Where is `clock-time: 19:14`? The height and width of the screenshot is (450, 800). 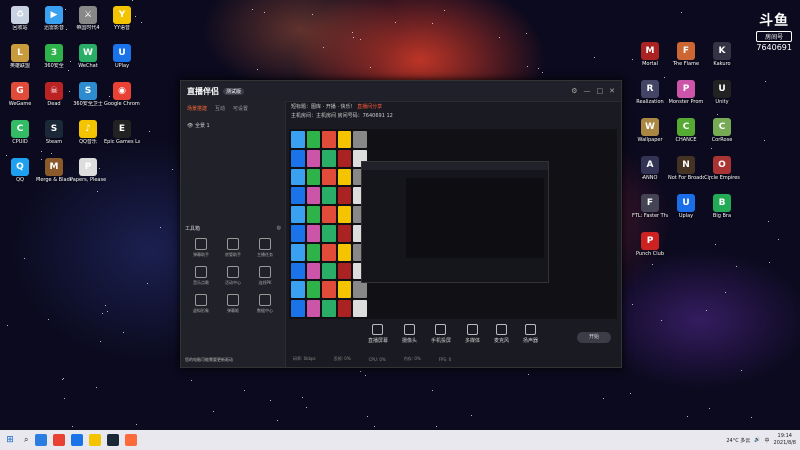
clock-time: 19:14 is located at coordinates (784, 436).